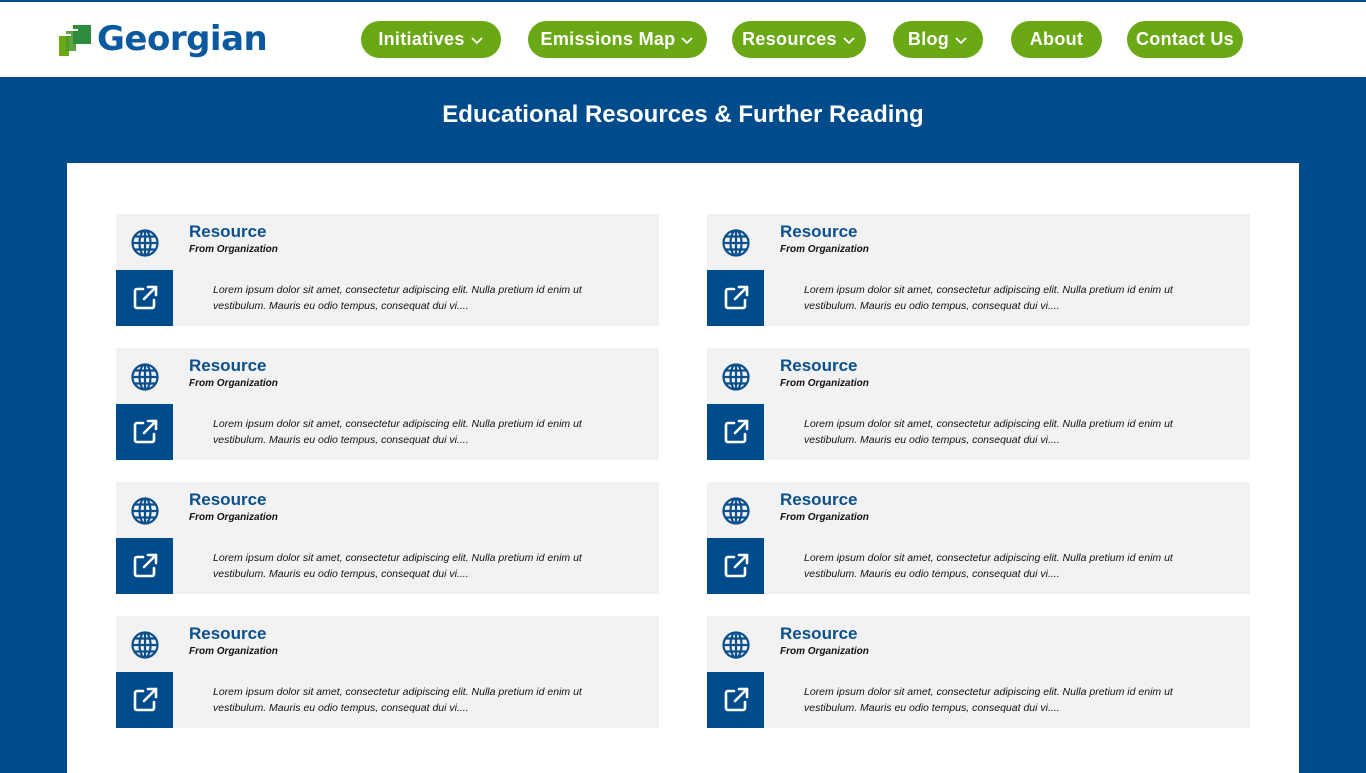 The image size is (1366, 773). I want to click on nav-contact-us: Contact Us, so click(1185, 39).